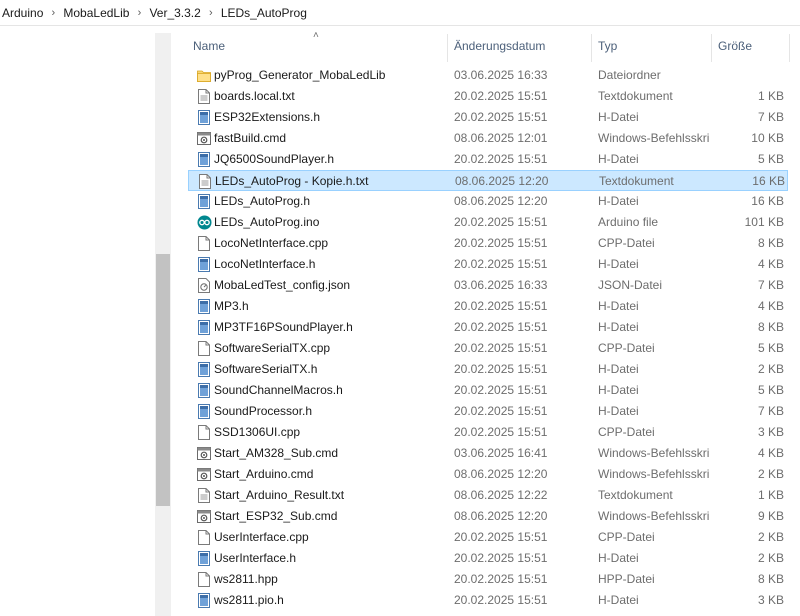  What do you see at coordinates (266, 369) in the screenshot?
I see `file-name: SoftwareSerialTX.h` at bounding box center [266, 369].